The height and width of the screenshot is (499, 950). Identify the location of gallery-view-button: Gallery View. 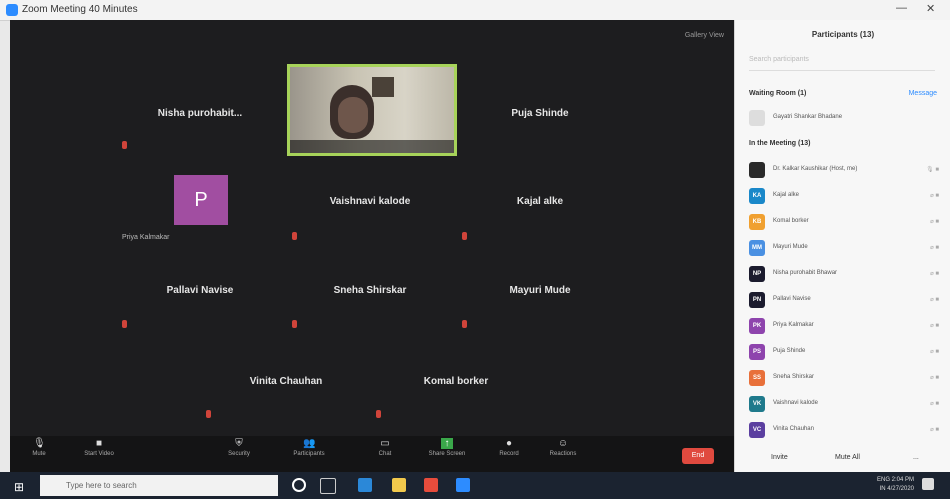
(704, 35).